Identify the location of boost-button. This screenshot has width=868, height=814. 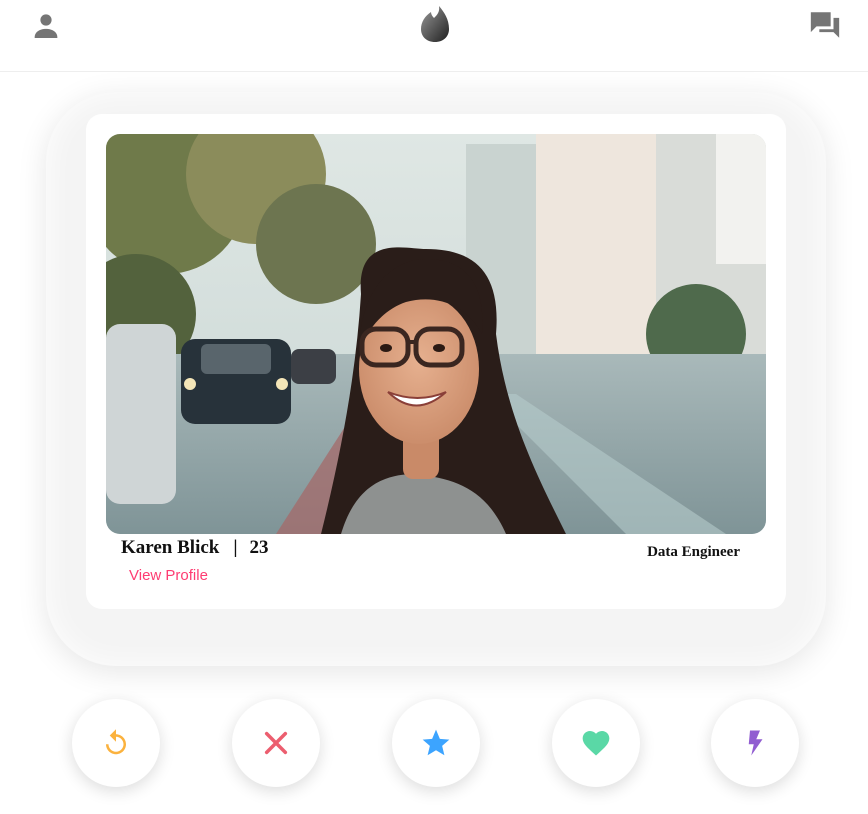
(755, 743).